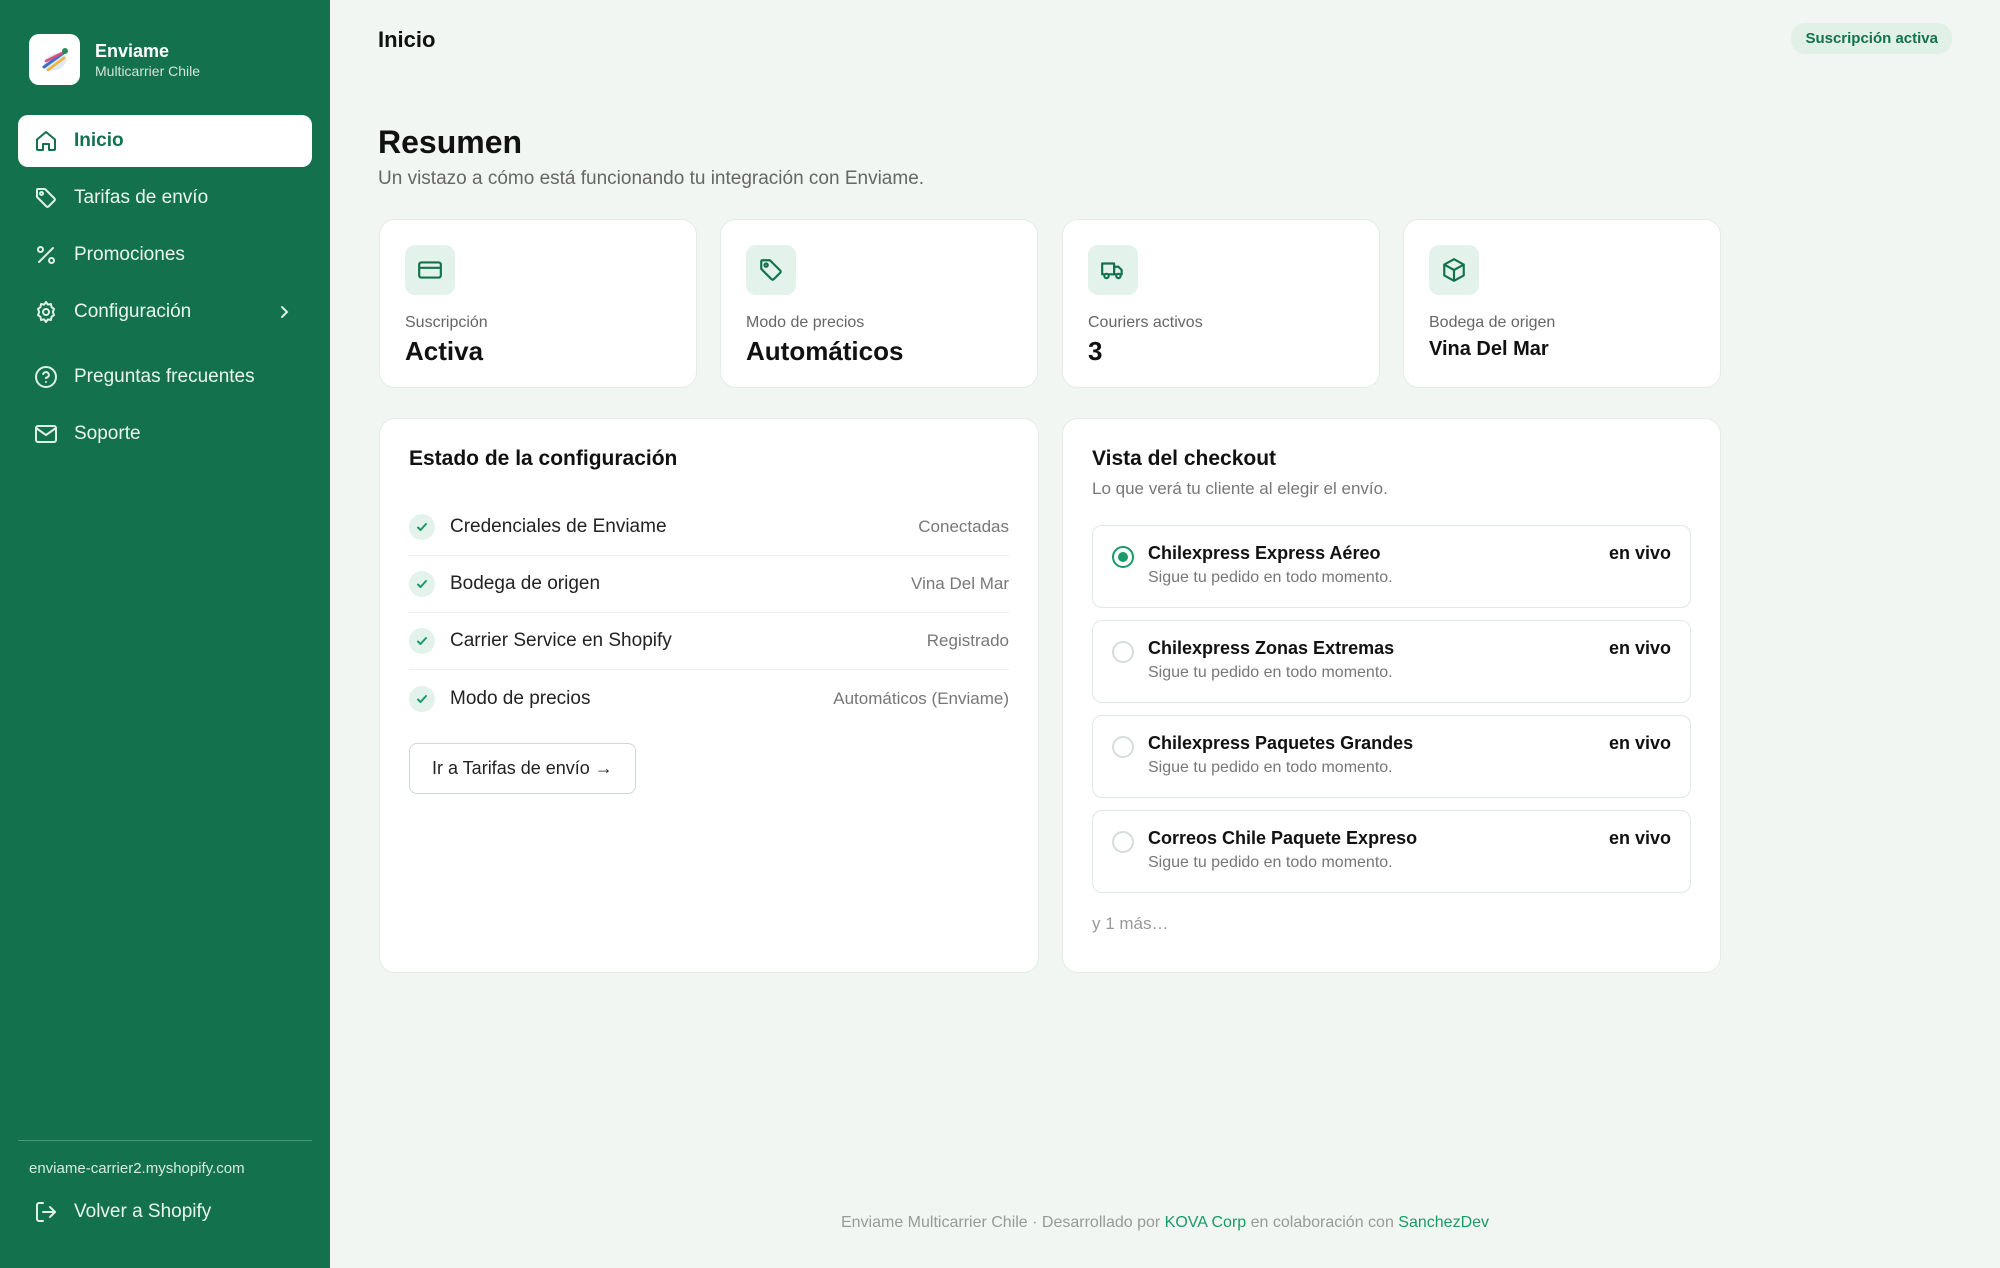  Describe the element at coordinates (967, 640) in the screenshot. I see `config-value: Registrado` at that location.